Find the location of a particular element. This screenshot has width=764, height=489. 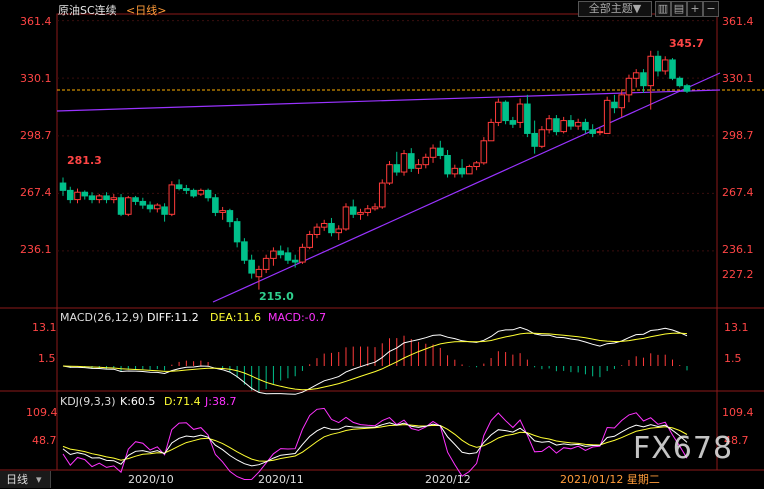

price-tick-left-5: 236.1 is located at coordinates (36, 249).